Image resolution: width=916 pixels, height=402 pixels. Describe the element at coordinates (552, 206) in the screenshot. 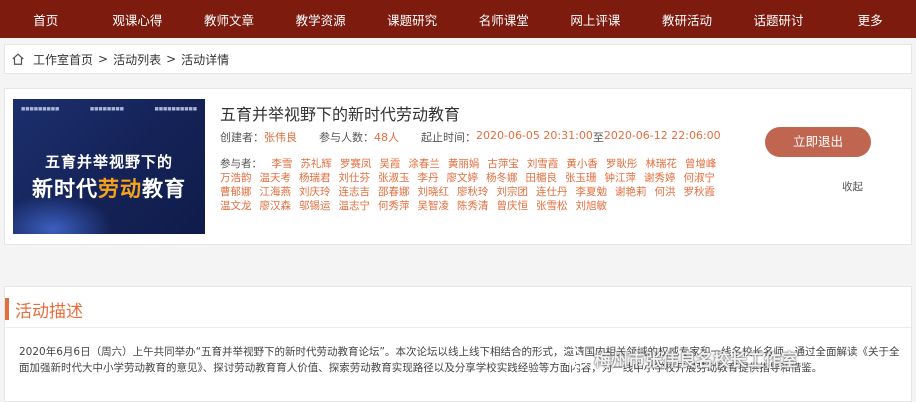

I see `participant-name: 张雪松` at that location.